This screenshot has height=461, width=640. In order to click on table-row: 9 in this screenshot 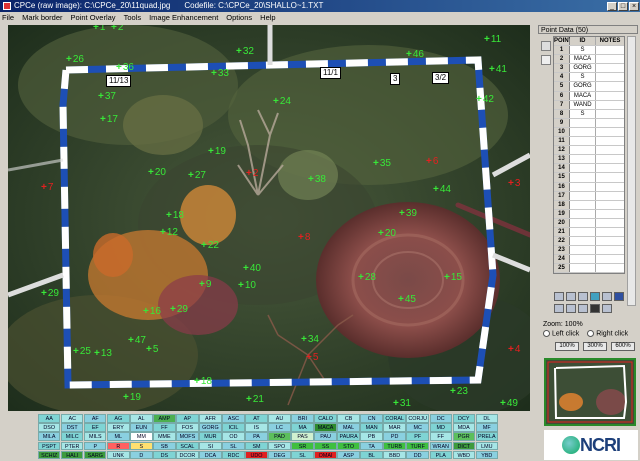, I will do `click(589, 123)`.